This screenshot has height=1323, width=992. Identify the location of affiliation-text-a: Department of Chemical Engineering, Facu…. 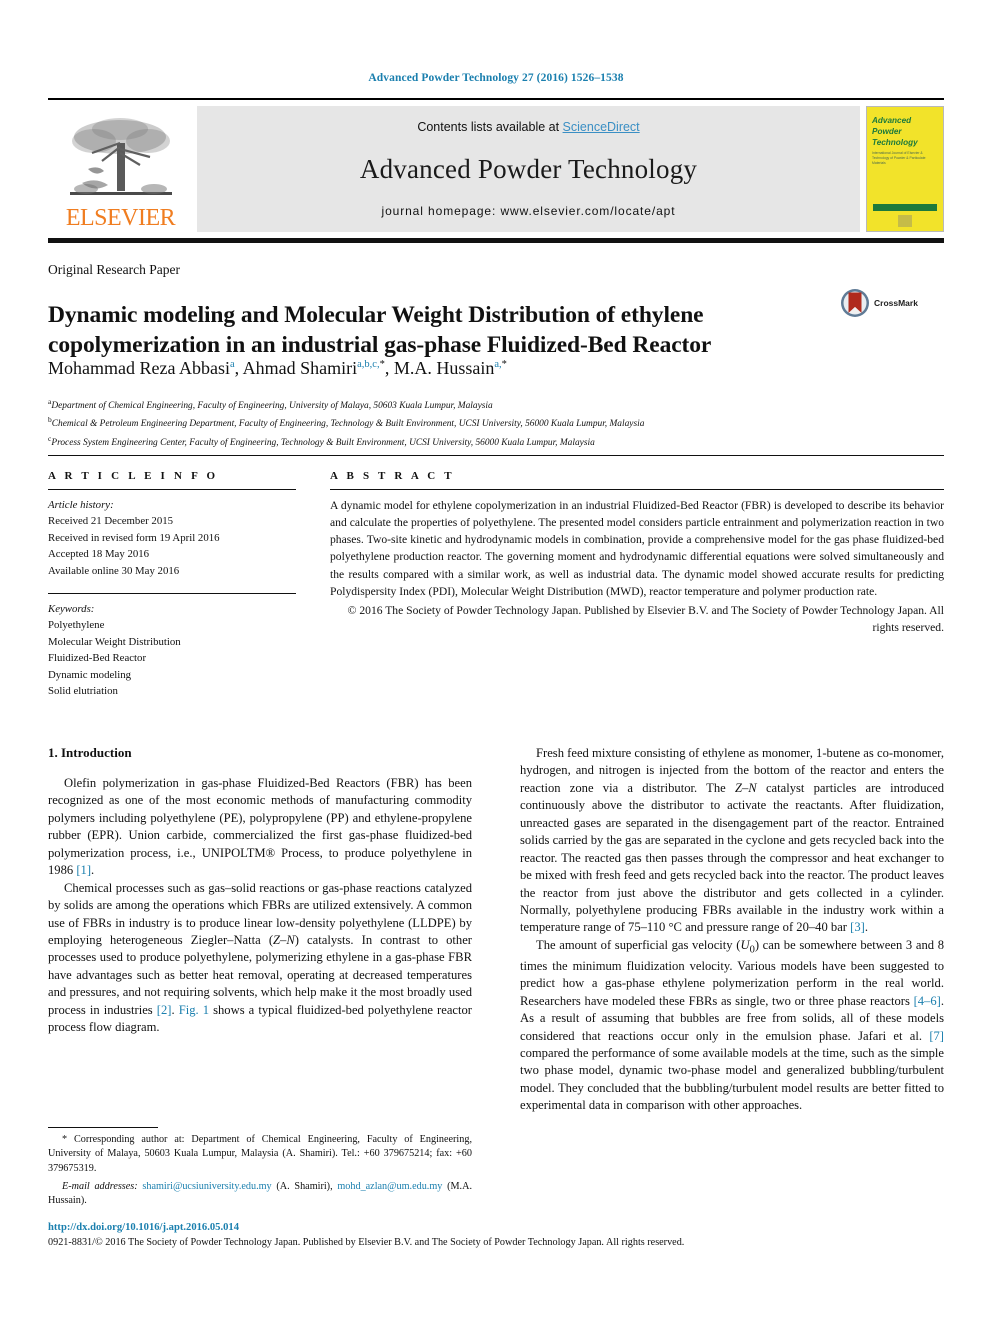
(272, 406).